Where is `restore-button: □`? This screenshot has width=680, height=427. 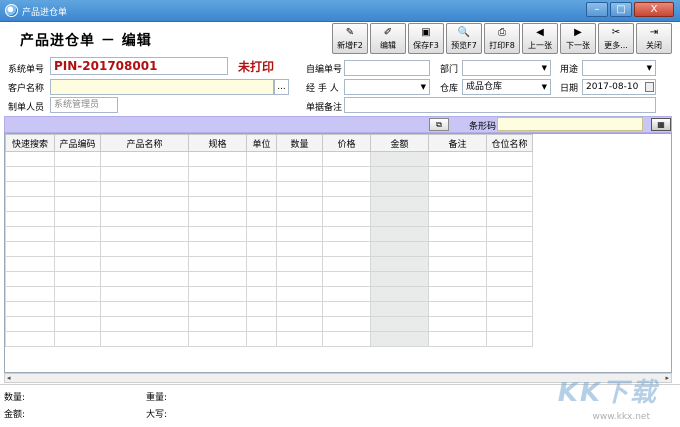
restore-button: □ is located at coordinates (621, 9).